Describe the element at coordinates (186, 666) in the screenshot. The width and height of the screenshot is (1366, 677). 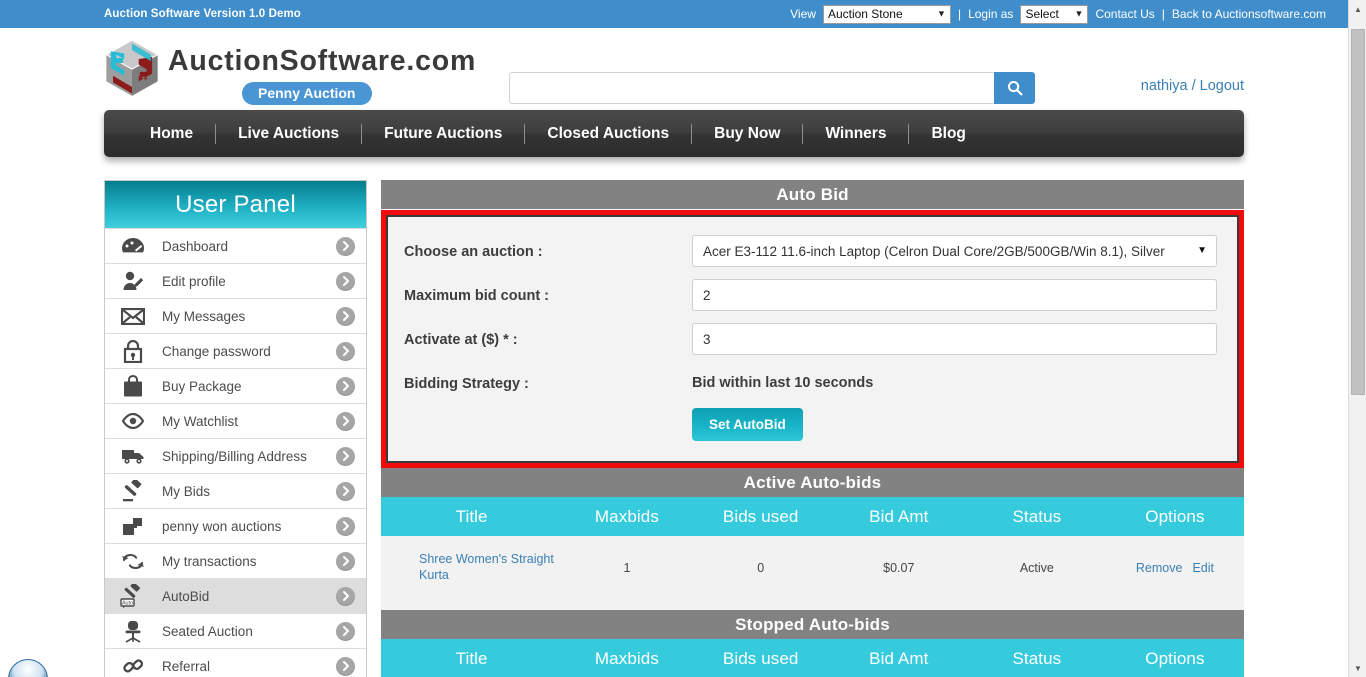
I see `sidebar-item-label: Referral` at that location.